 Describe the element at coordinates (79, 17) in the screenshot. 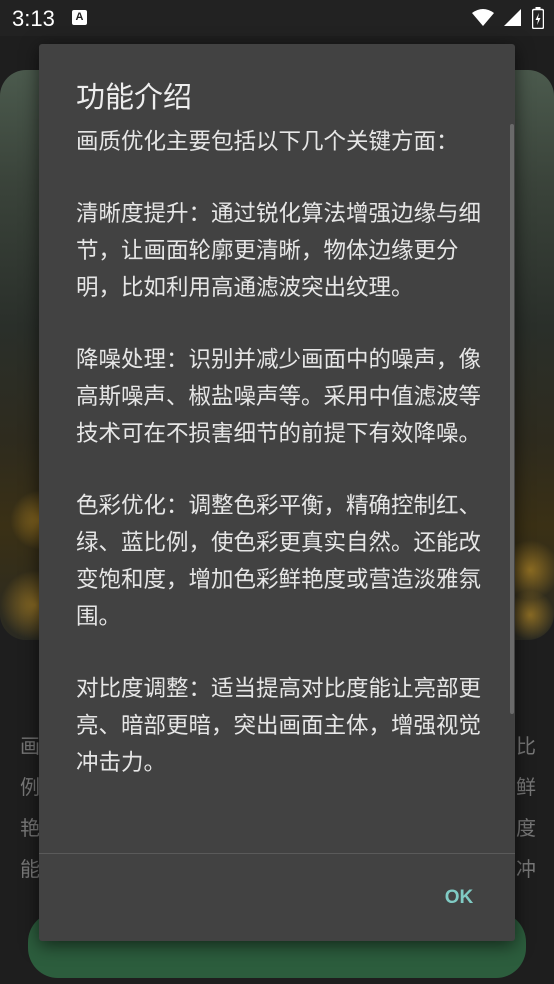

I see `notification-icon: A` at that location.